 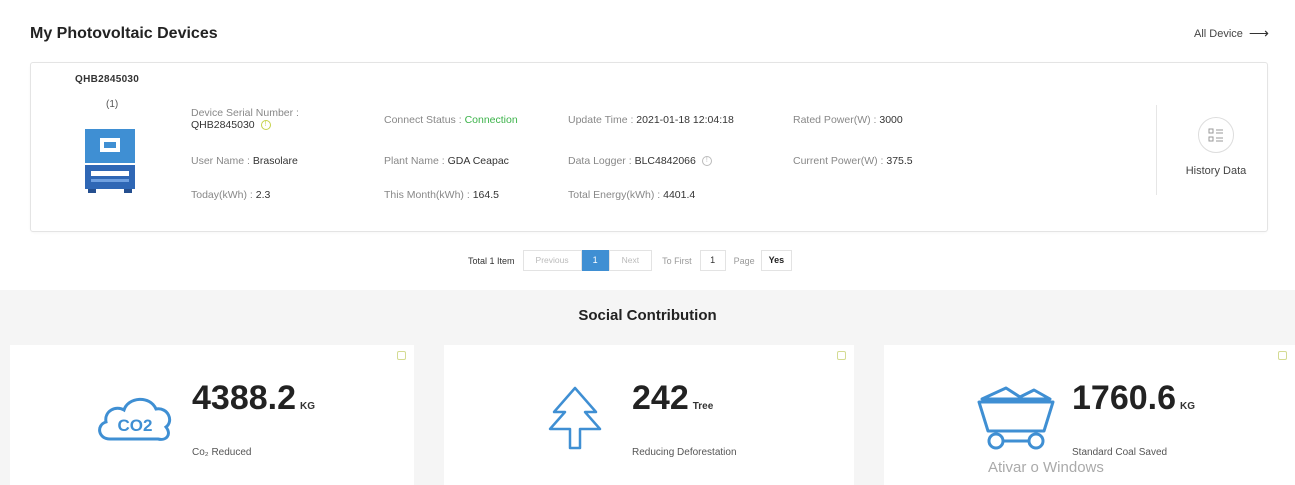 What do you see at coordinates (491, 120) in the screenshot?
I see `connect-status-value: Connection` at bounding box center [491, 120].